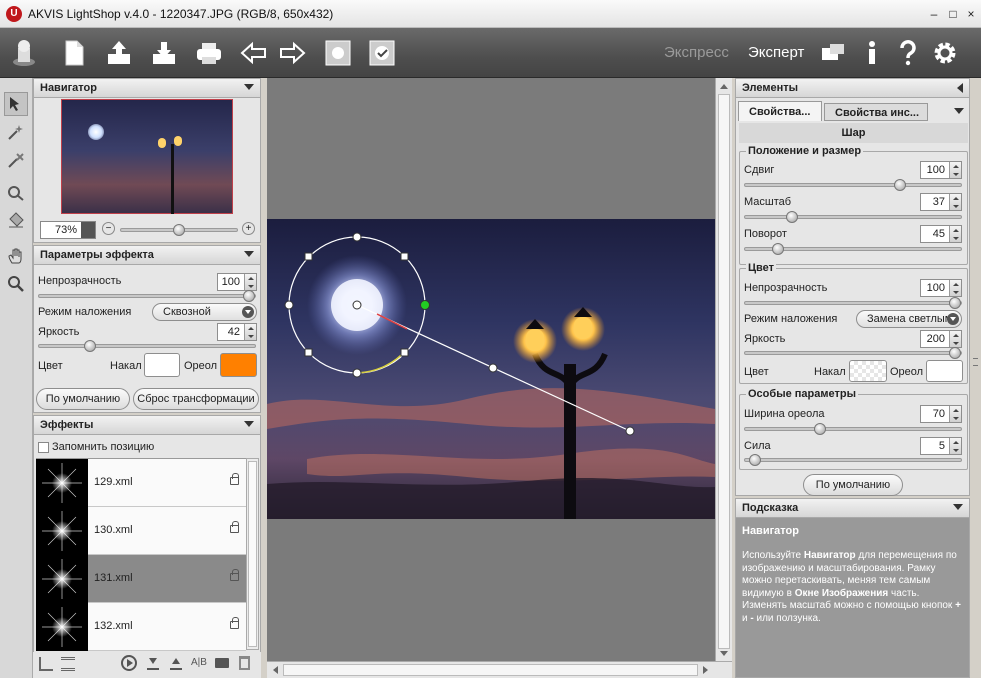 This screenshot has height=678, width=981. What do you see at coordinates (16, 284) in the screenshot?
I see `zoom-tool-icon` at bounding box center [16, 284].